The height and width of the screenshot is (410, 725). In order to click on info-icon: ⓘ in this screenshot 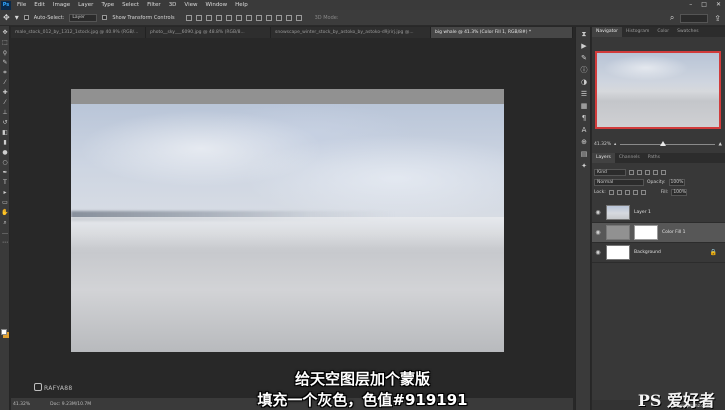, I will do `click(584, 70)`.